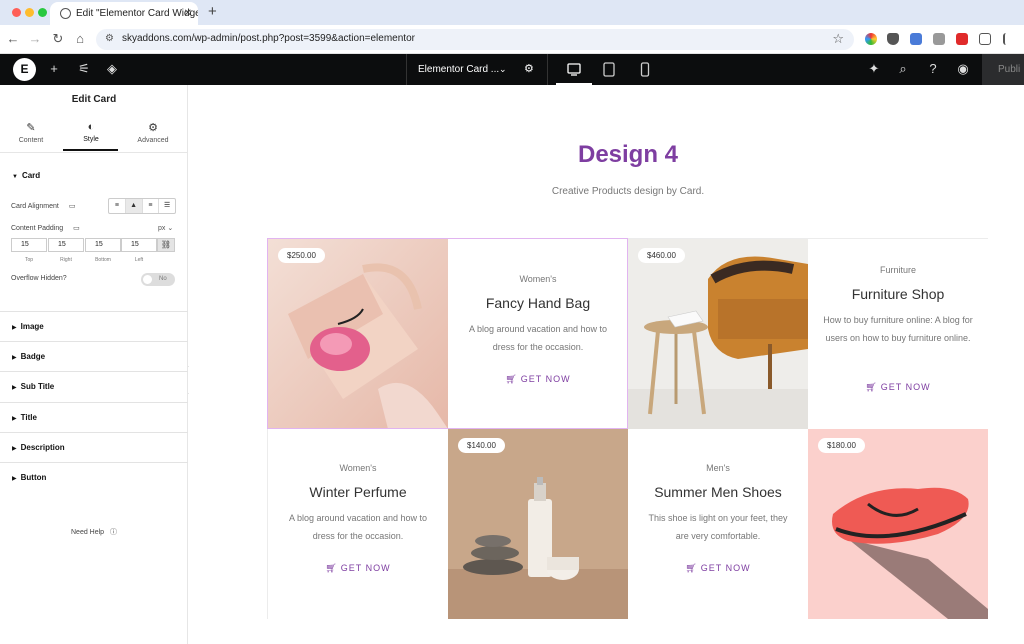  What do you see at coordinates (916, 39) in the screenshot?
I see `extension-translate-icon` at bounding box center [916, 39].